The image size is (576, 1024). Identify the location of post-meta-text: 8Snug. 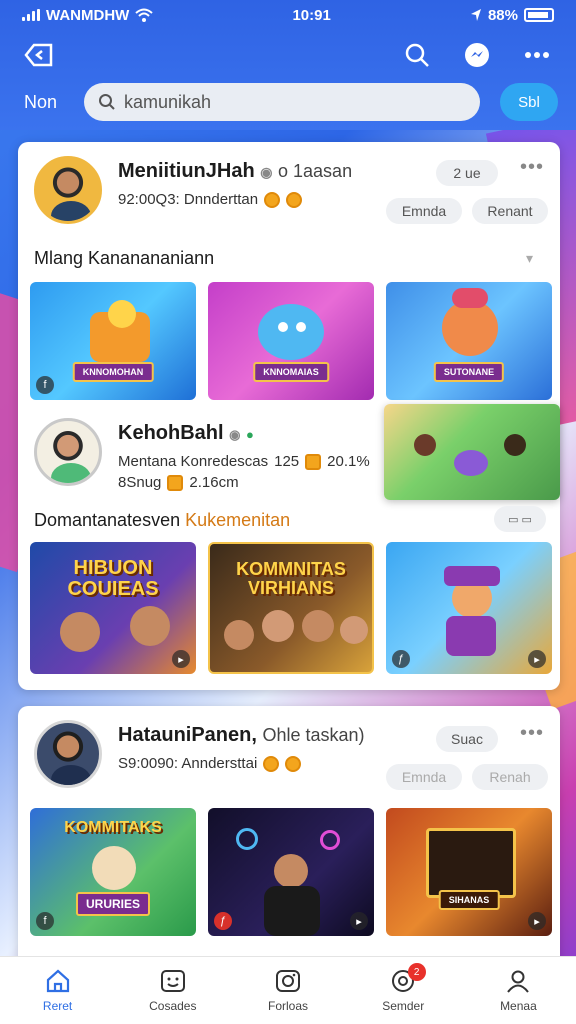
(140, 482).